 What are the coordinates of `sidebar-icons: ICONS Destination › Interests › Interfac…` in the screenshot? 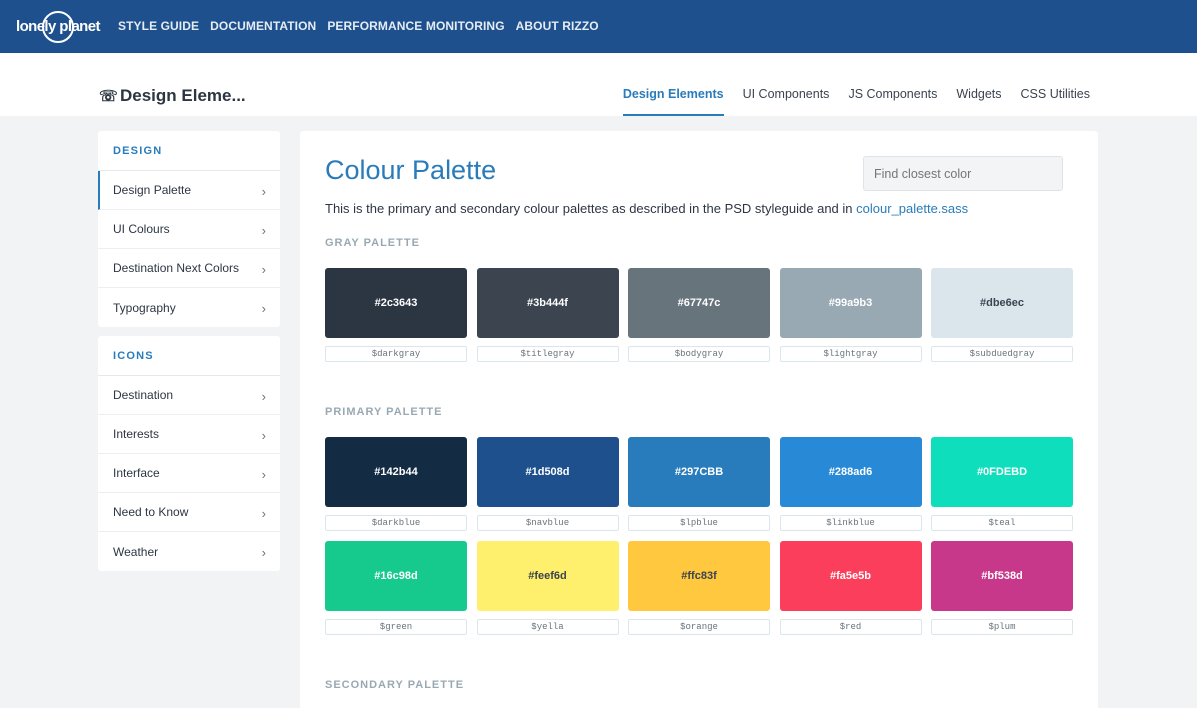 It's located at (189, 453).